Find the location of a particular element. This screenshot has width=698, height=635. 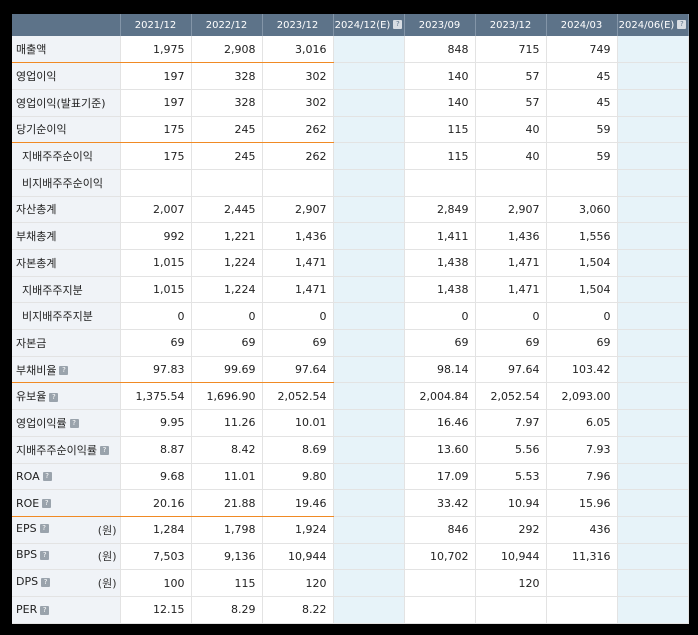

table-row: 자본총계 1,015 1,224 1,471 1,438 1,471 1,504 is located at coordinates (350, 263).